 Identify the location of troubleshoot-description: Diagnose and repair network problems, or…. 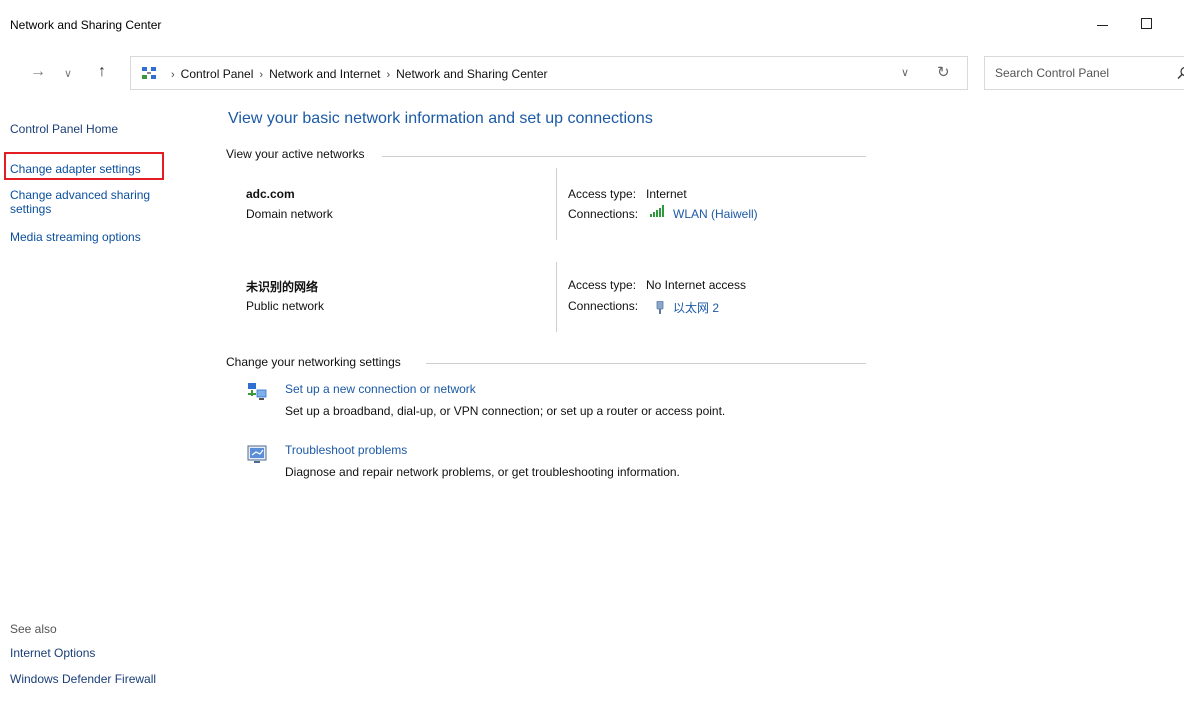
(482, 472).